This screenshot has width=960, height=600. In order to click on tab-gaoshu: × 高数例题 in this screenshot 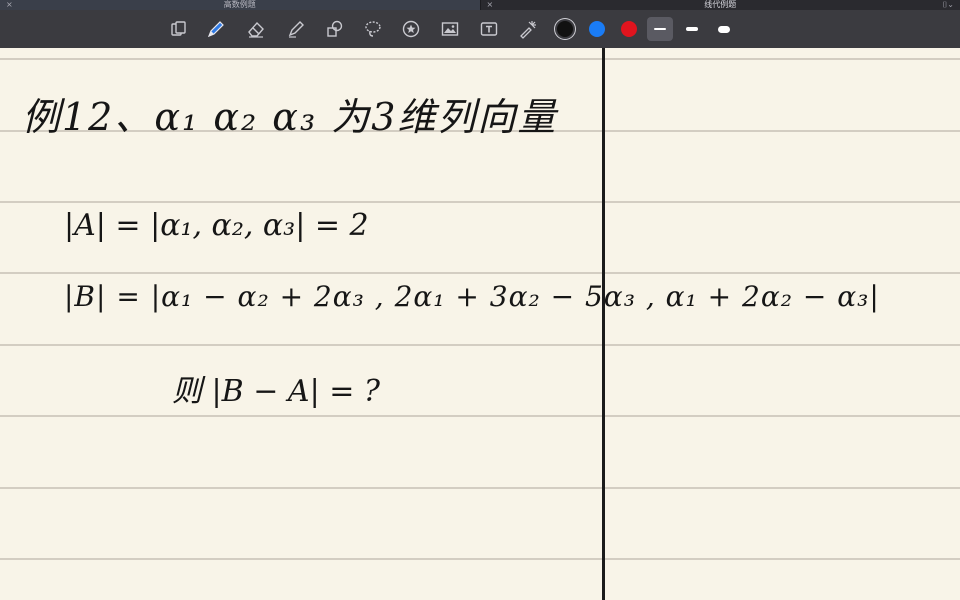, I will do `click(240, 5)`.